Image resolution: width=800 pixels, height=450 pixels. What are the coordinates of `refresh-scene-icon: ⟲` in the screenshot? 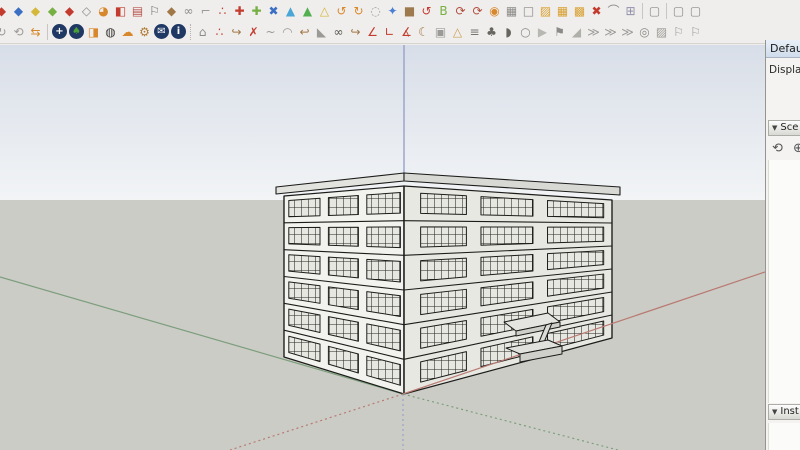 It's located at (777, 148).